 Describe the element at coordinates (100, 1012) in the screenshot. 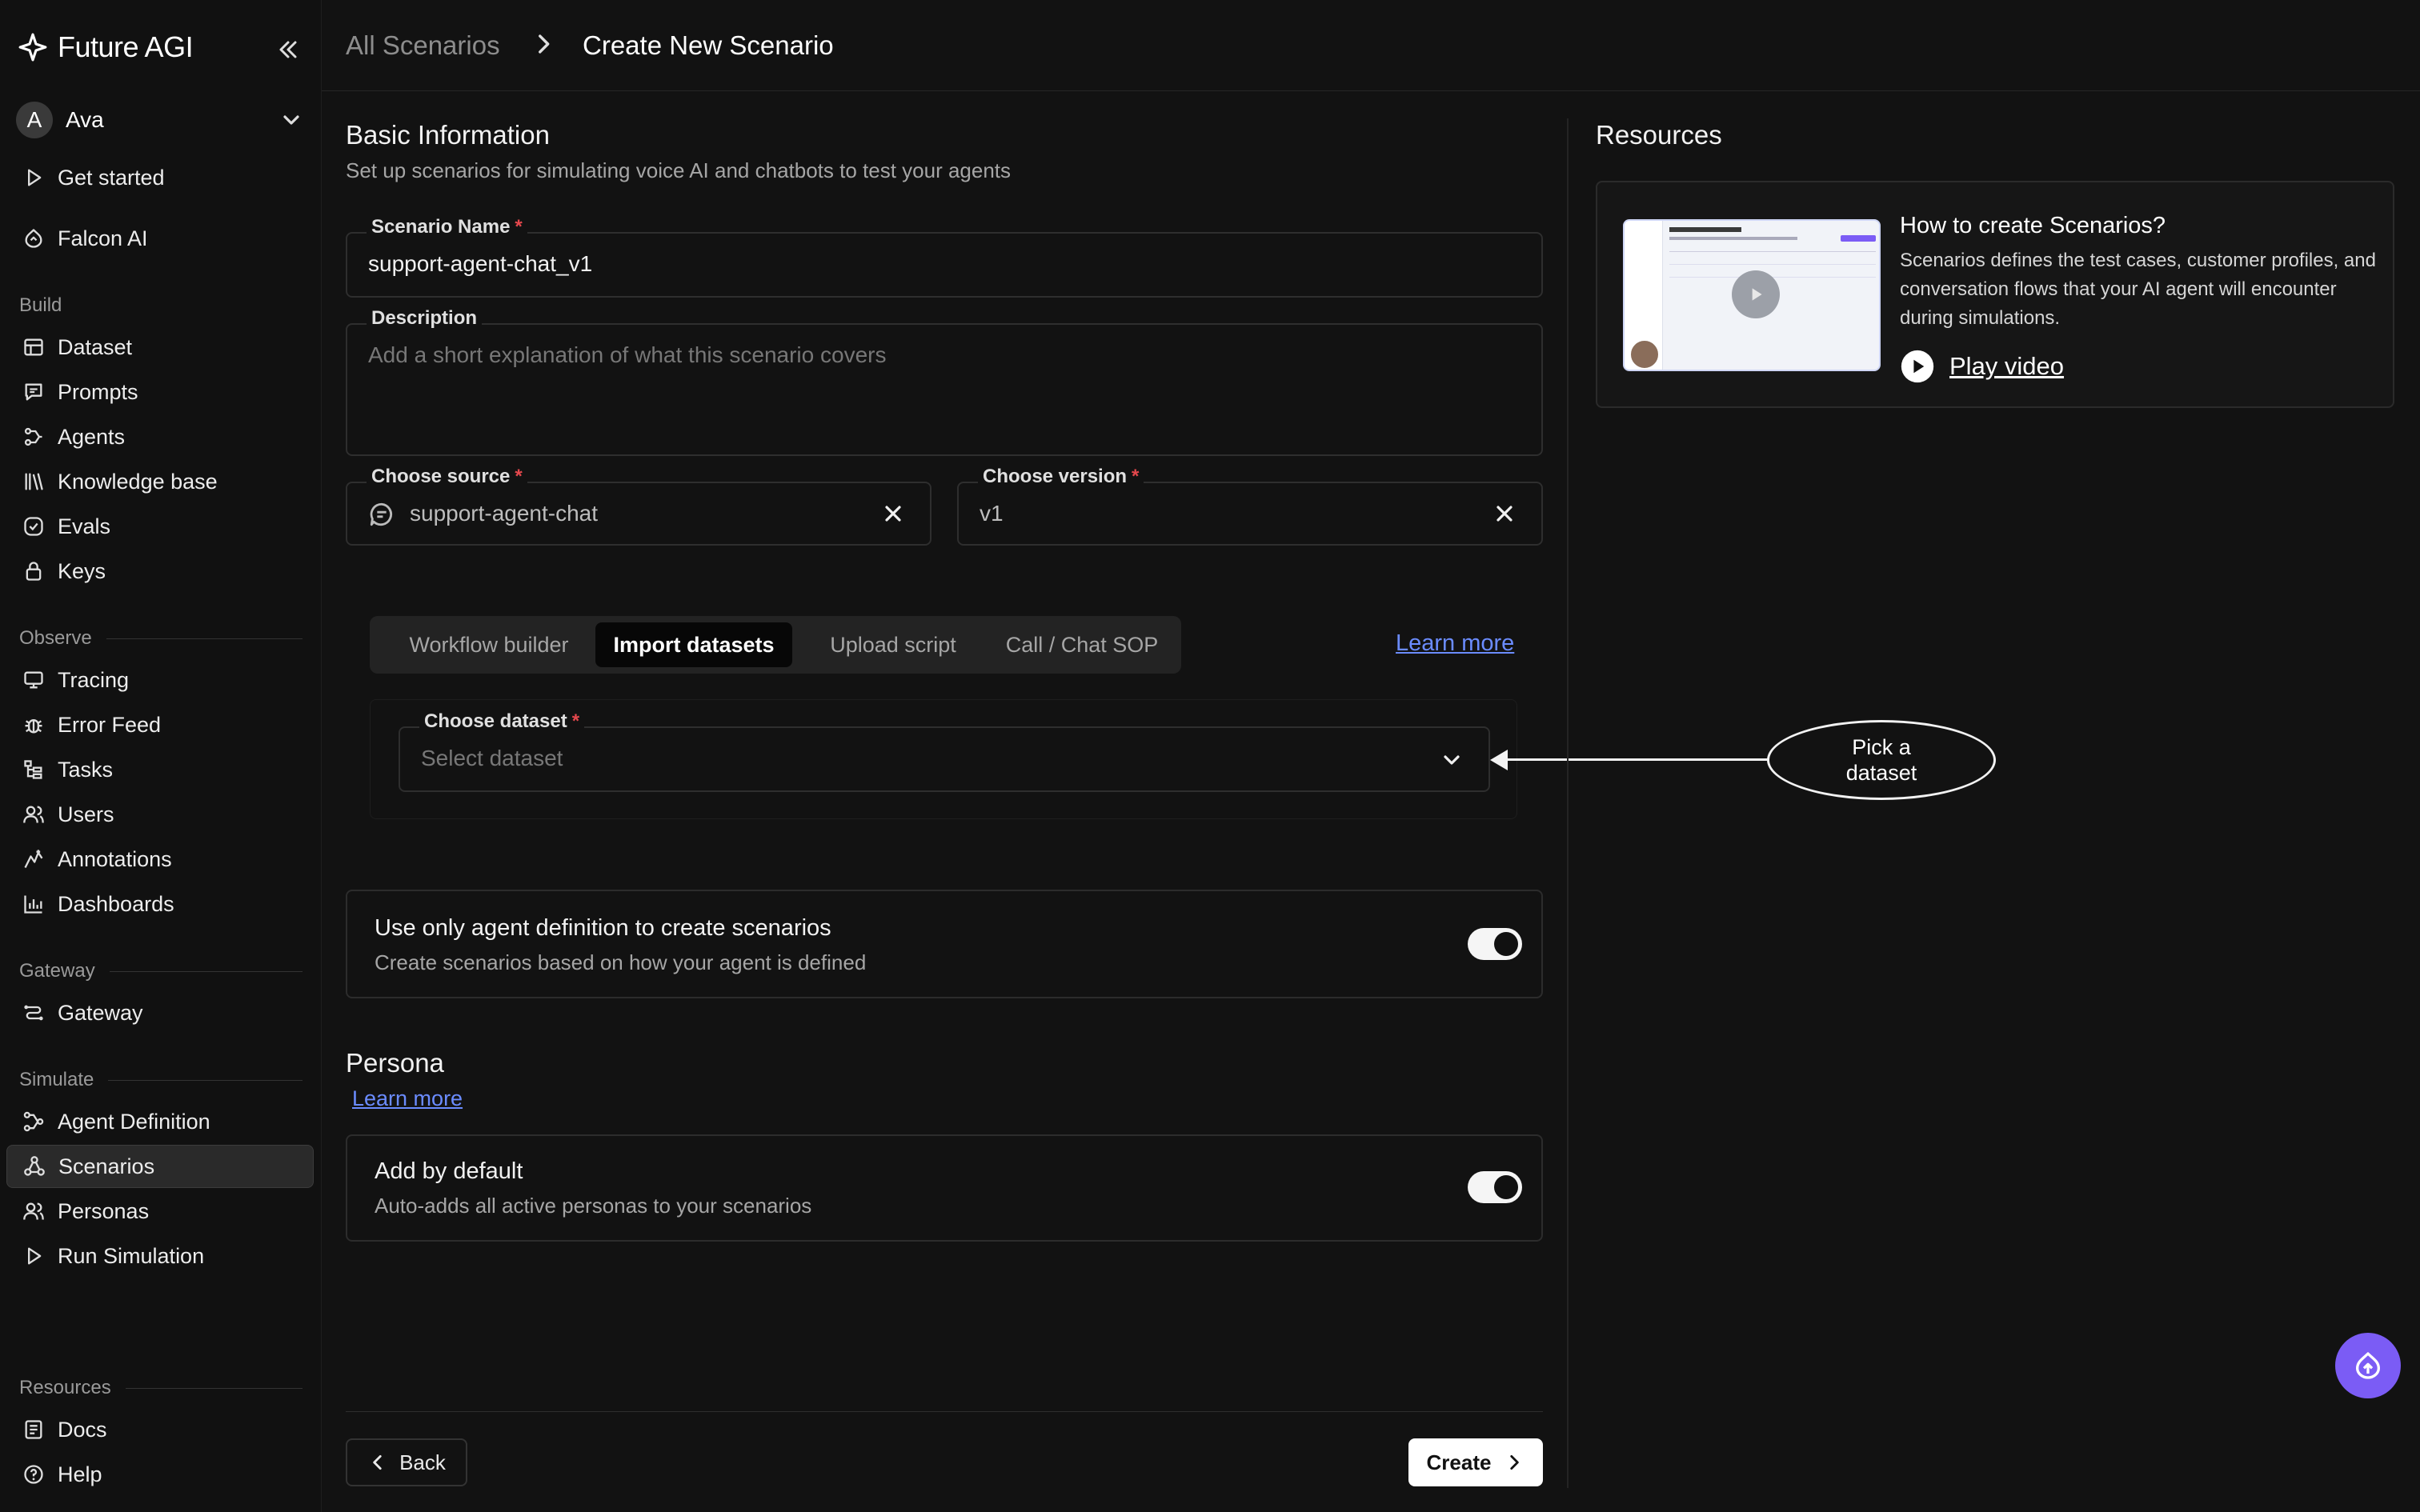

I see `nav-label: Gateway` at that location.